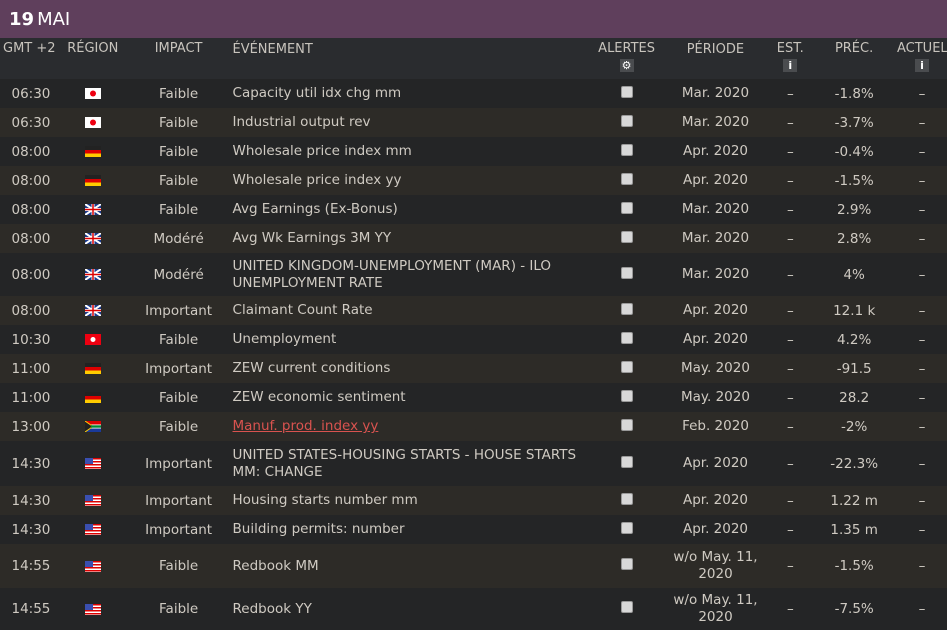 Image resolution: width=947 pixels, height=630 pixels. Describe the element at coordinates (854, 529) in the screenshot. I see `previous: 1.35 m` at that location.